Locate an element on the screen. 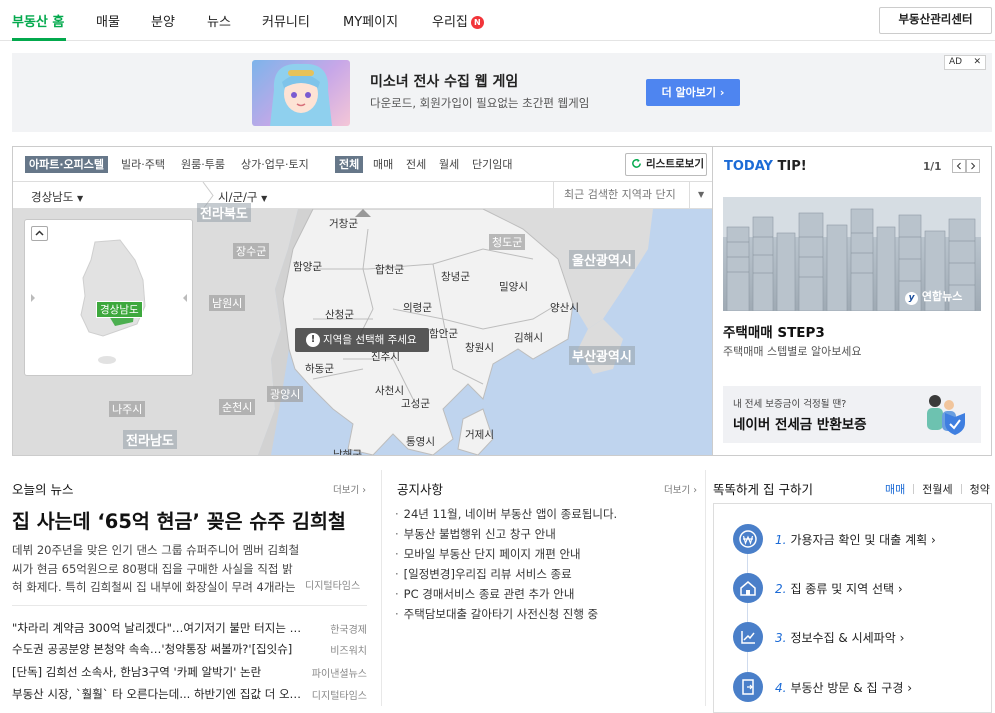  ad-badge: AD ✕ is located at coordinates (965, 62).